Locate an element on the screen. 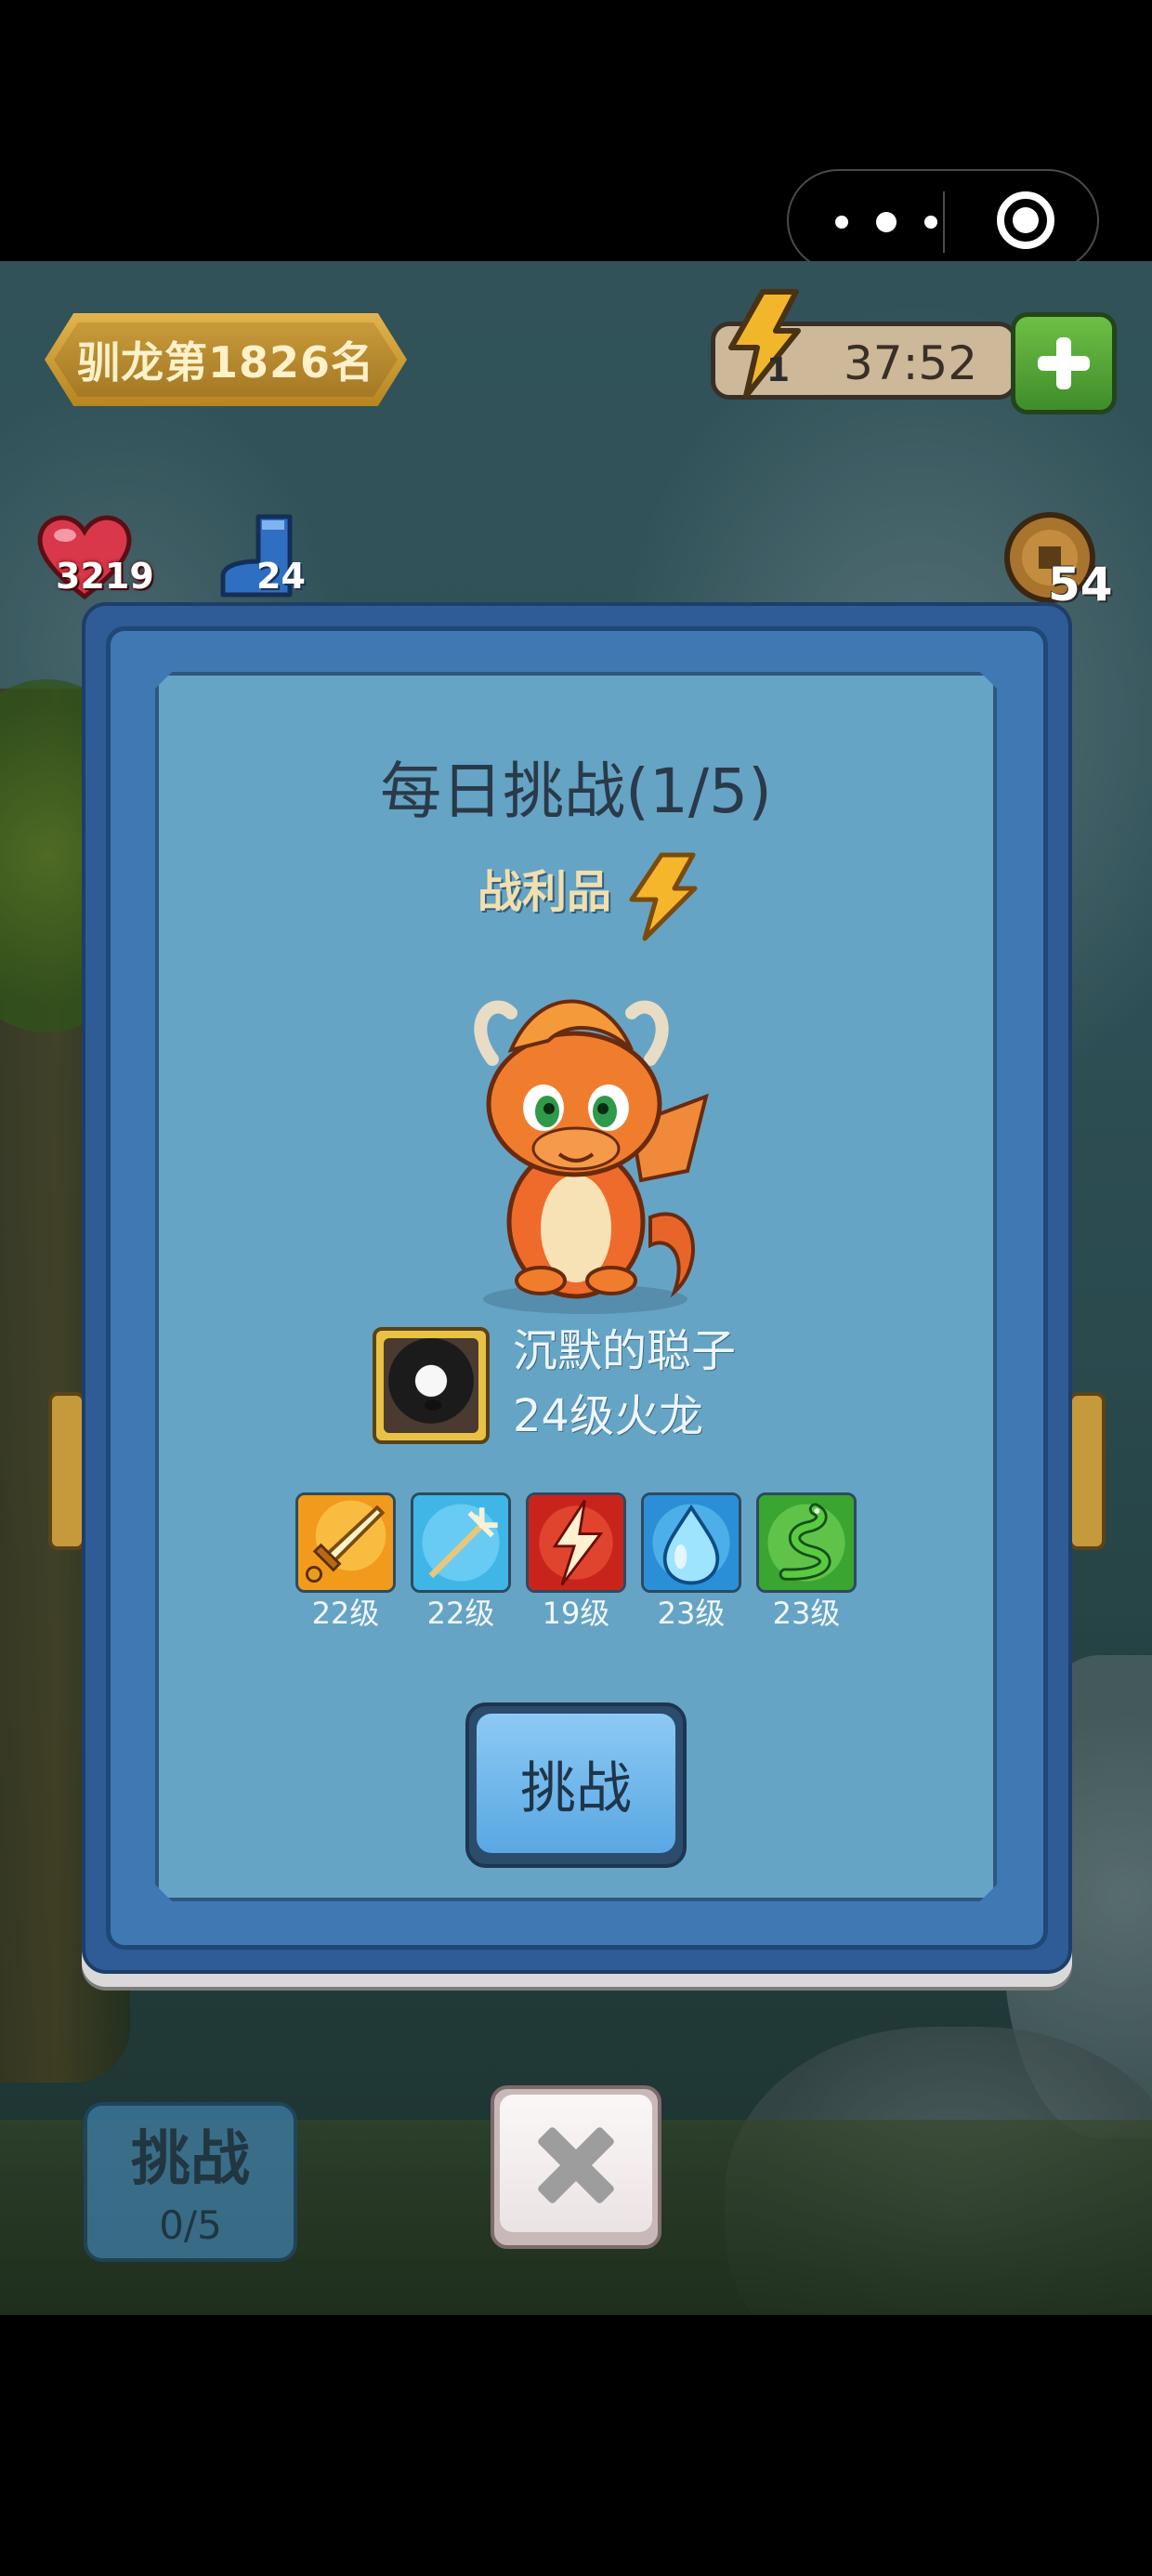  golden-sword-icon is located at coordinates (345, 1542).